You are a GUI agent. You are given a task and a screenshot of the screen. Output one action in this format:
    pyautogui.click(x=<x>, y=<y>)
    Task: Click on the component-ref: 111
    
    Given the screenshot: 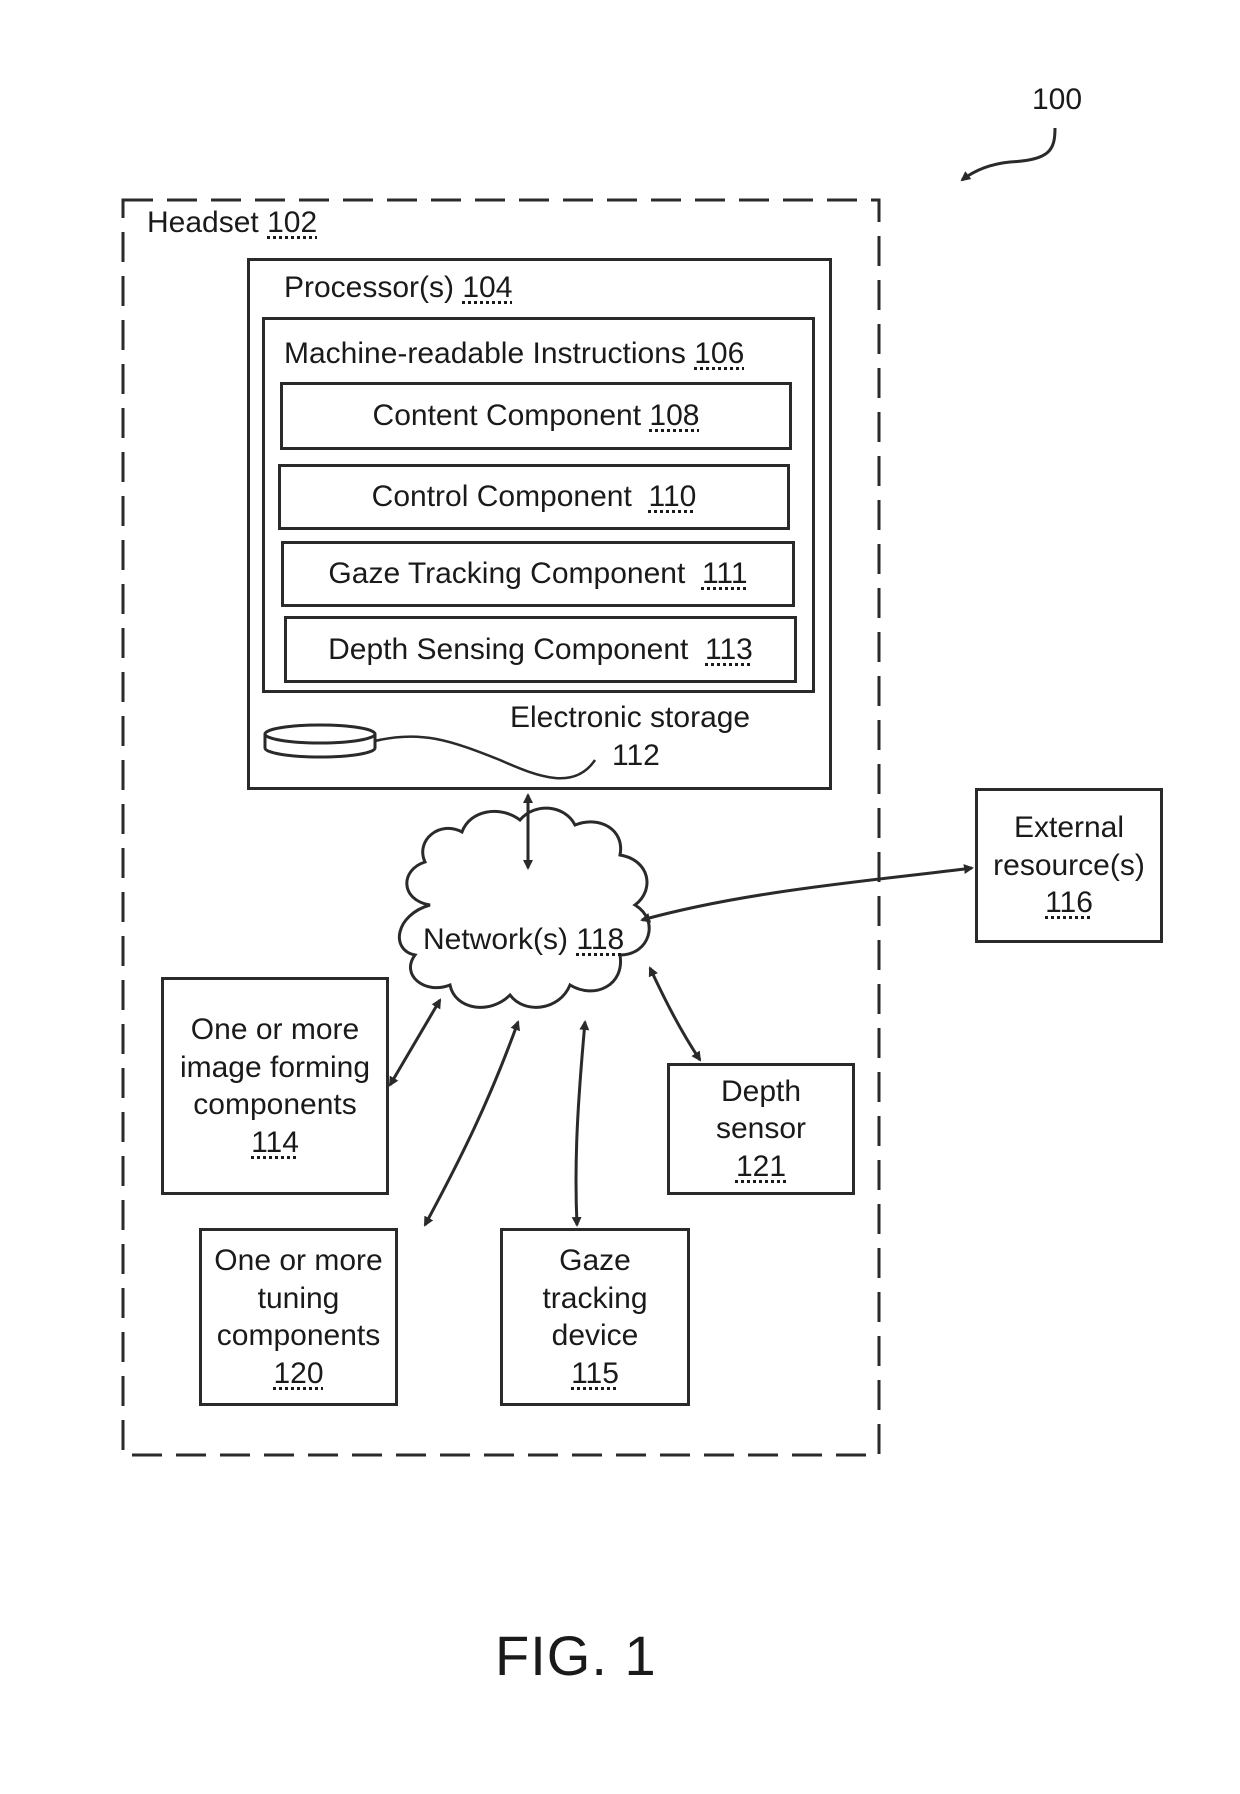 What is the action you would take?
    pyautogui.click(x=724, y=573)
    